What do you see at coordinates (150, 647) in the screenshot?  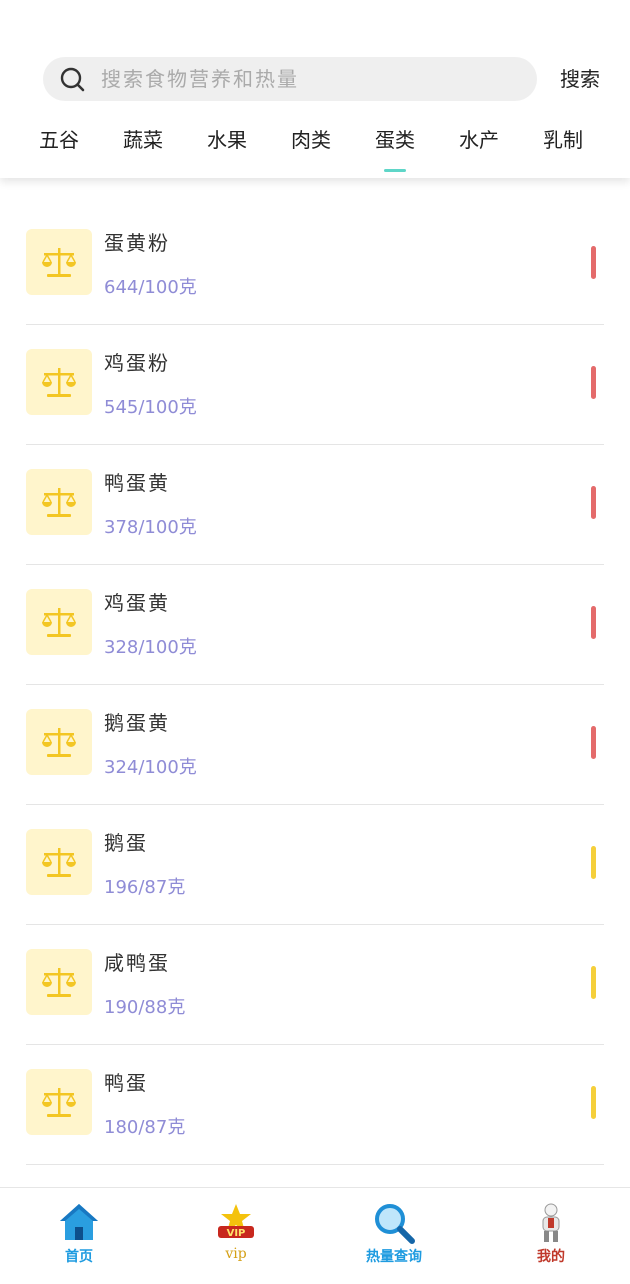 I see `food-calorie: 328/100克` at bounding box center [150, 647].